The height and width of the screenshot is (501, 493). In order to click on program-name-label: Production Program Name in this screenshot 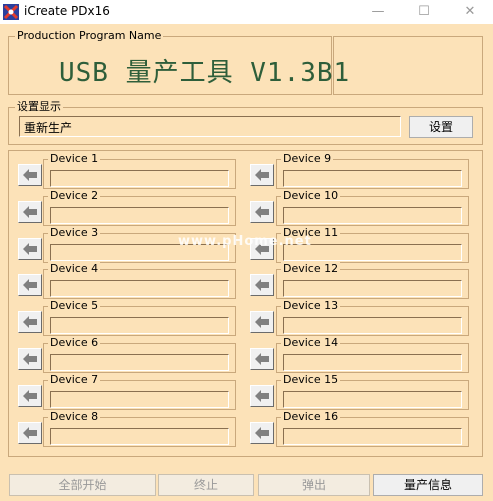, I will do `click(89, 36)`.